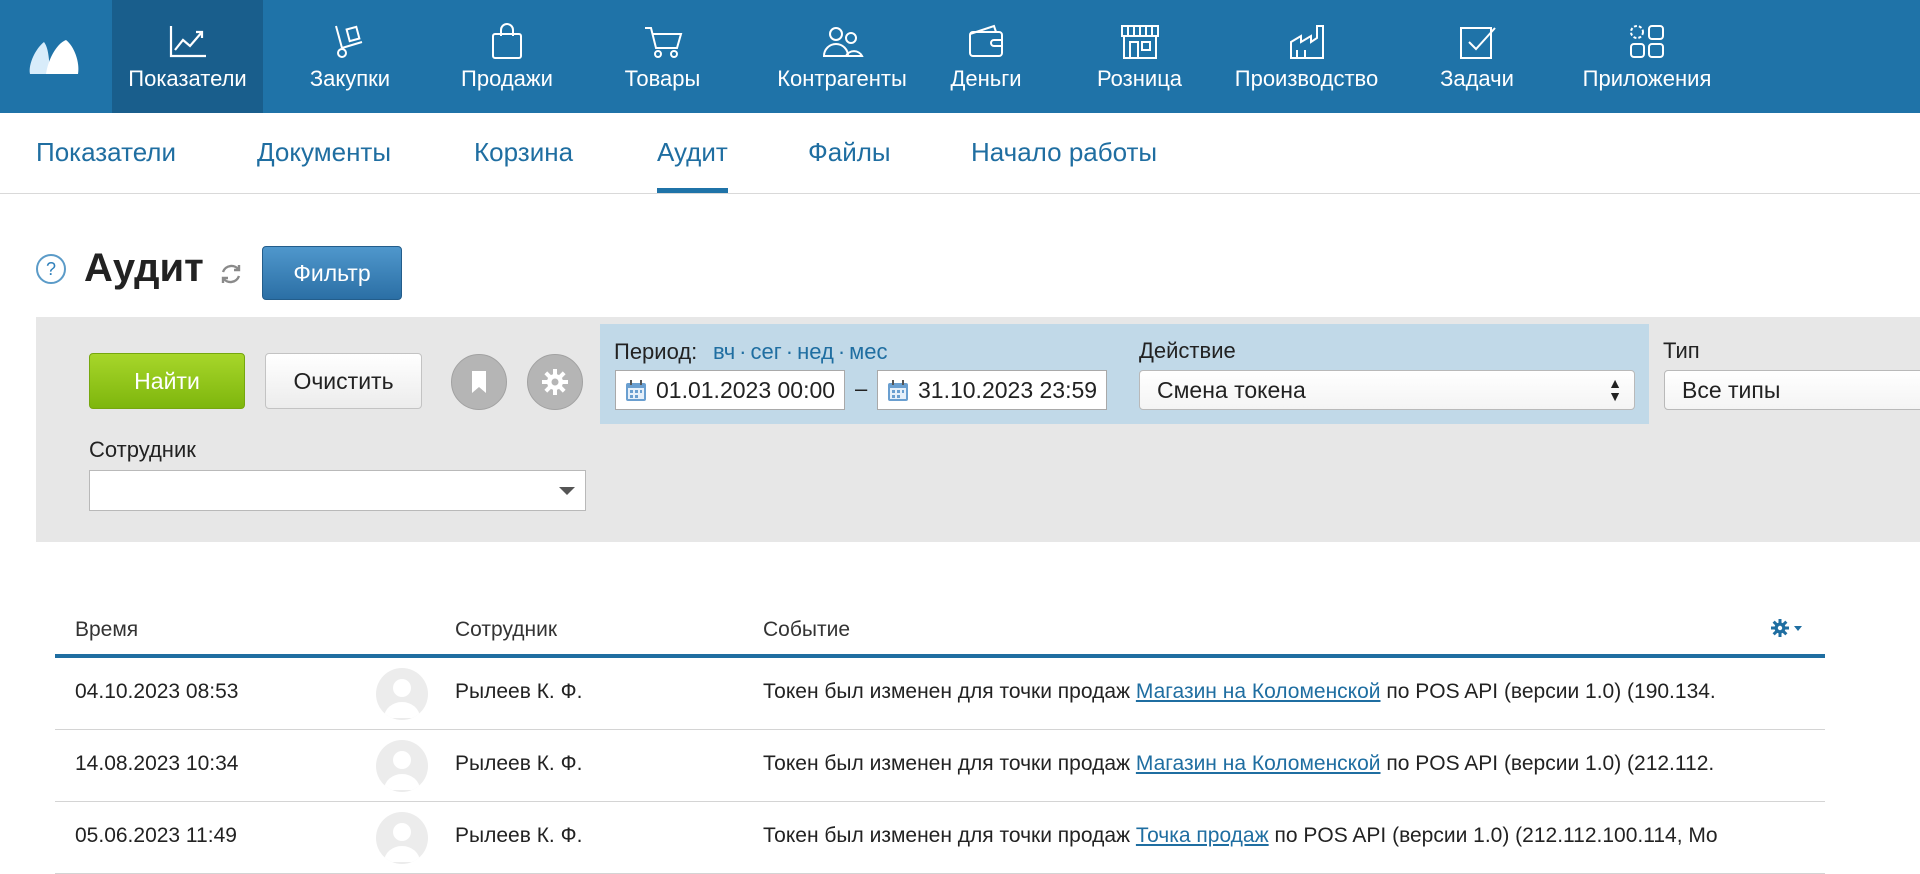 The height and width of the screenshot is (874, 1920). I want to click on period-quick-links: вч · сег · нед · мес, so click(800, 352).